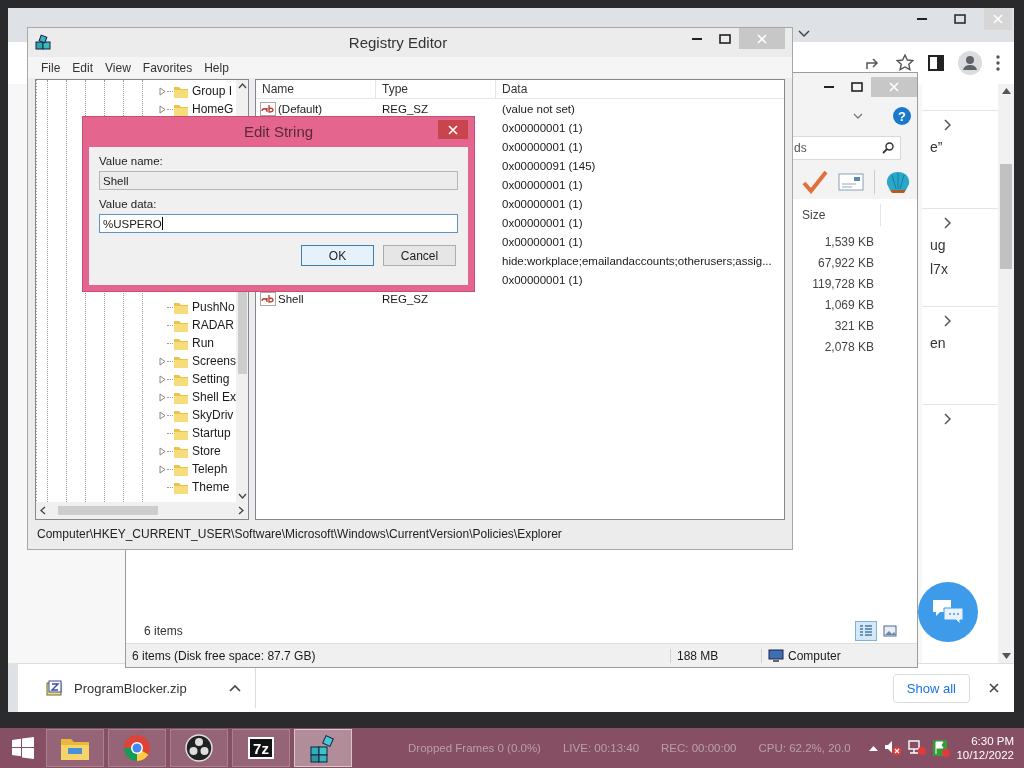 The width and height of the screenshot is (1024, 768). What do you see at coordinates (398, 42) in the screenshot?
I see `window-title: Registry Editor` at bounding box center [398, 42].